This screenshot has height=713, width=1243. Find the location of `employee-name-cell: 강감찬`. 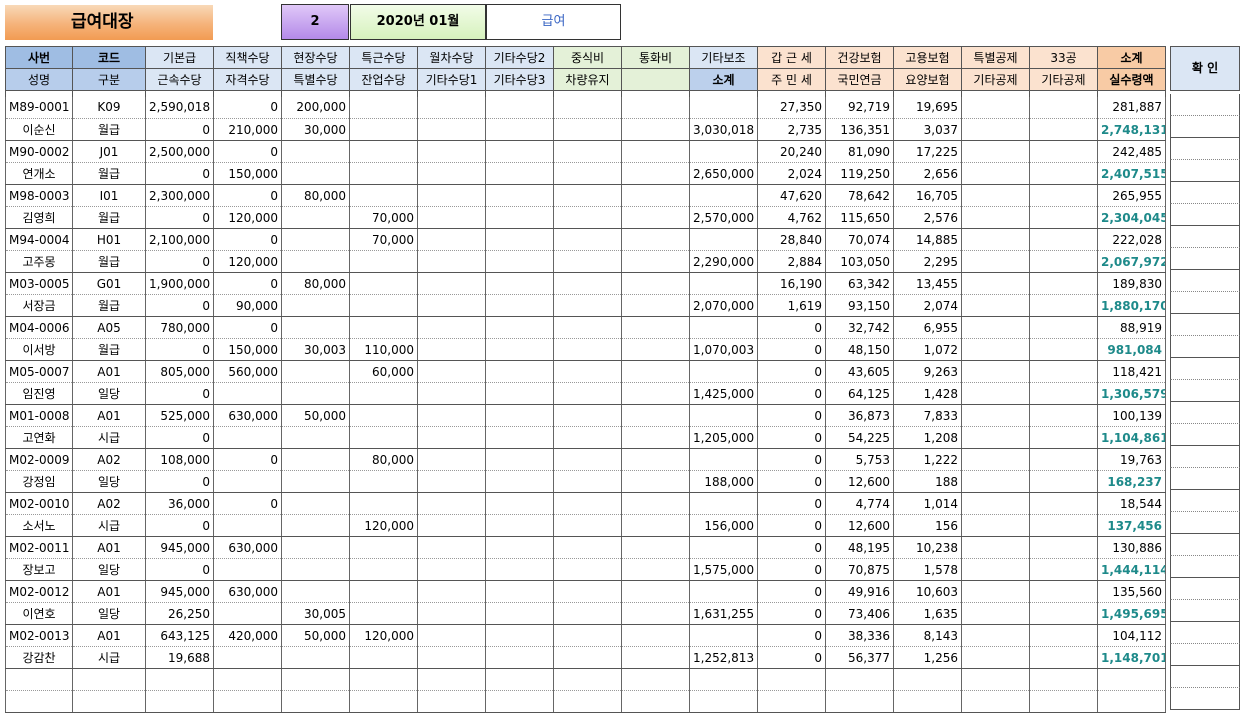

employee-name-cell: 강감찬 is located at coordinates (39, 657).